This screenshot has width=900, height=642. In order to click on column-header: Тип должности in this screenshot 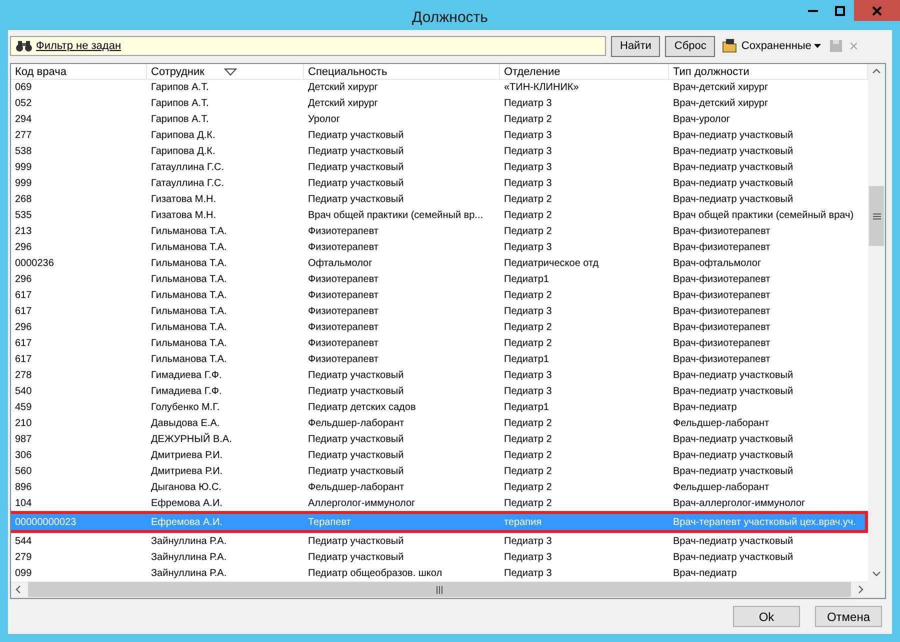, I will do `click(768, 72)`.